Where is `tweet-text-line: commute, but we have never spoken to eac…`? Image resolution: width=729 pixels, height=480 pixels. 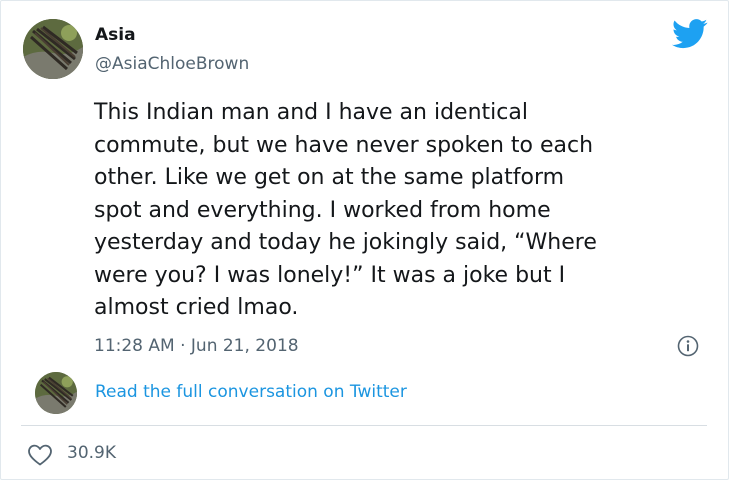 tweet-text-line: commute, but we have never spoken to eac… is located at coordinates (344, 145).